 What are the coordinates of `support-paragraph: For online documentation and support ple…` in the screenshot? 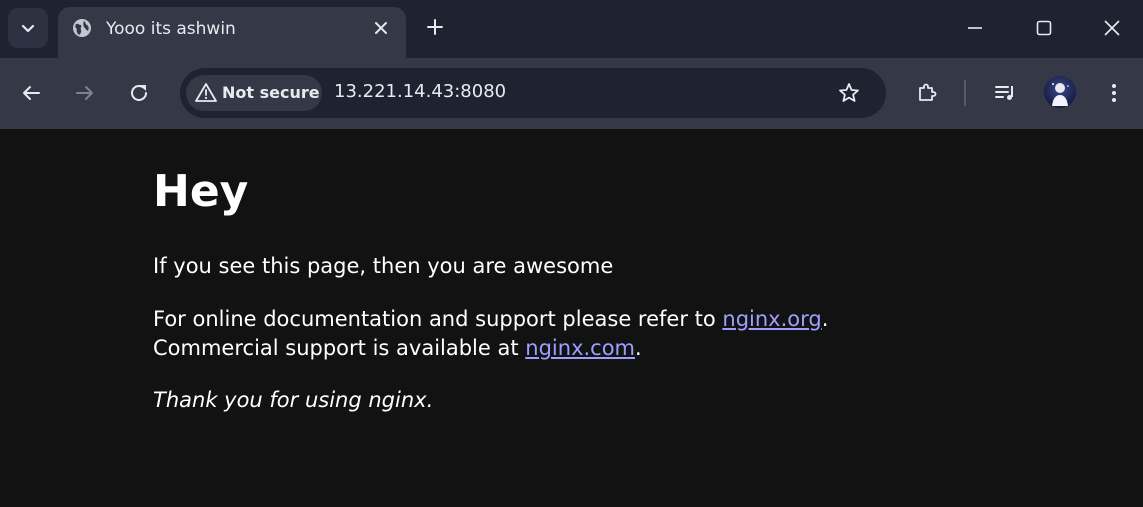 It's located at (490, 334).